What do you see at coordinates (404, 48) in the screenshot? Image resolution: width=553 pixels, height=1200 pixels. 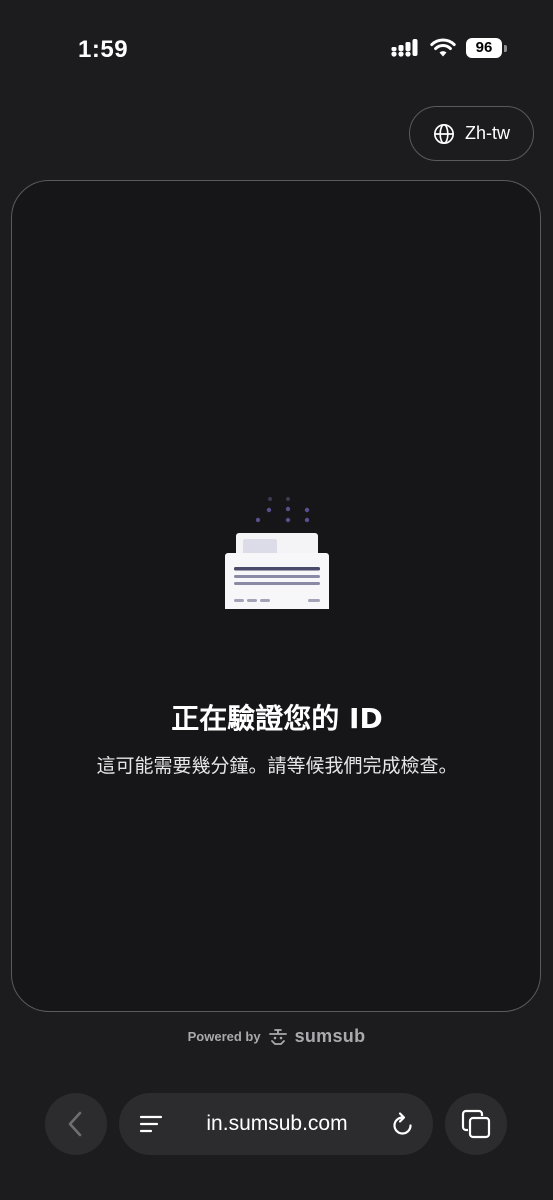 I see `cellular-signal-icon` at bounding box center [404, 48].